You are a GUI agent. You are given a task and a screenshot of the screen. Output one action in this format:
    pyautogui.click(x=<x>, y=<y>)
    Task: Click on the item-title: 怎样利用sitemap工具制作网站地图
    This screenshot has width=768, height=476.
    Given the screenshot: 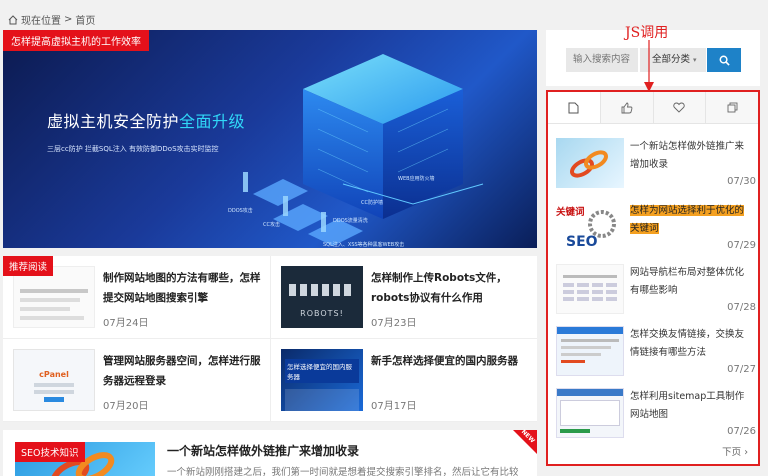 What is the action you would take?
    pyautogui.click(x=690, y=406)
    